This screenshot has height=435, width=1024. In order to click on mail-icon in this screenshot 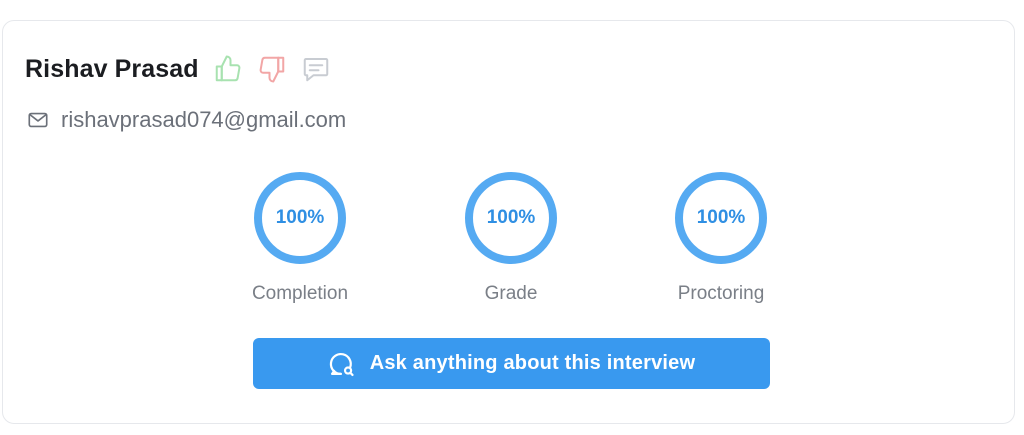, I will do `click(38, 120)`.